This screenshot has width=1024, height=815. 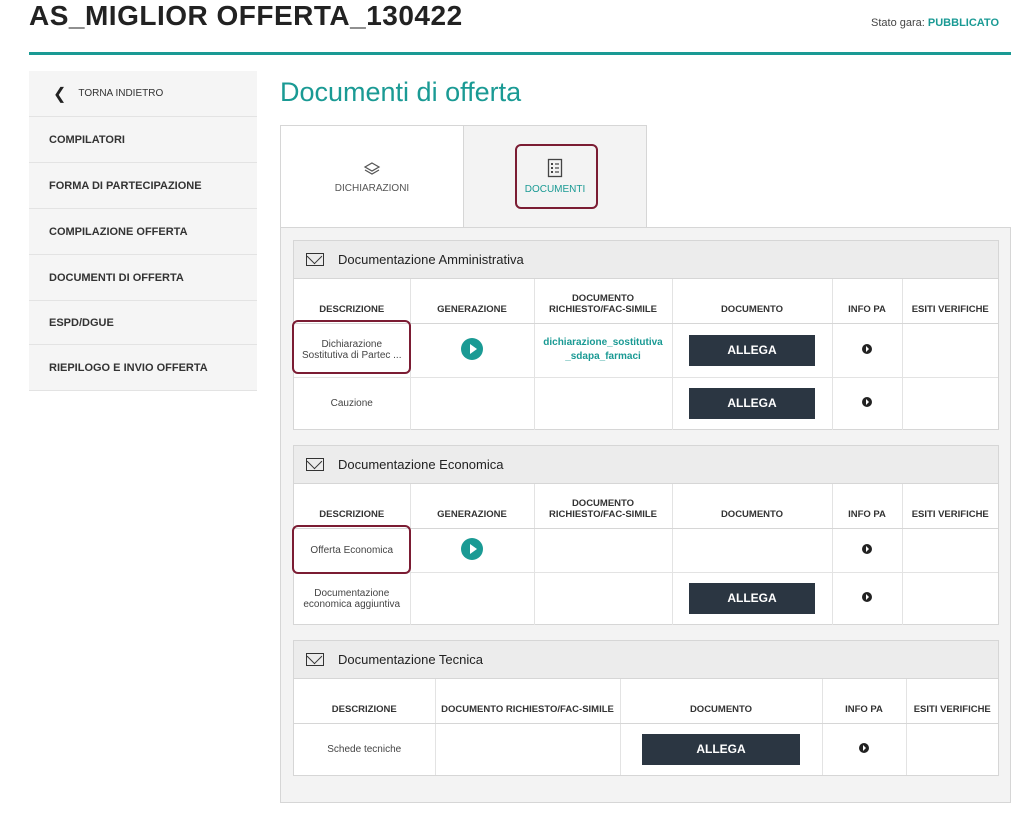 I want to click on sidebar-item-riepilogo-invio: RIEPILOGO E INVIO OFFERTA, so click(x=143, y=368).